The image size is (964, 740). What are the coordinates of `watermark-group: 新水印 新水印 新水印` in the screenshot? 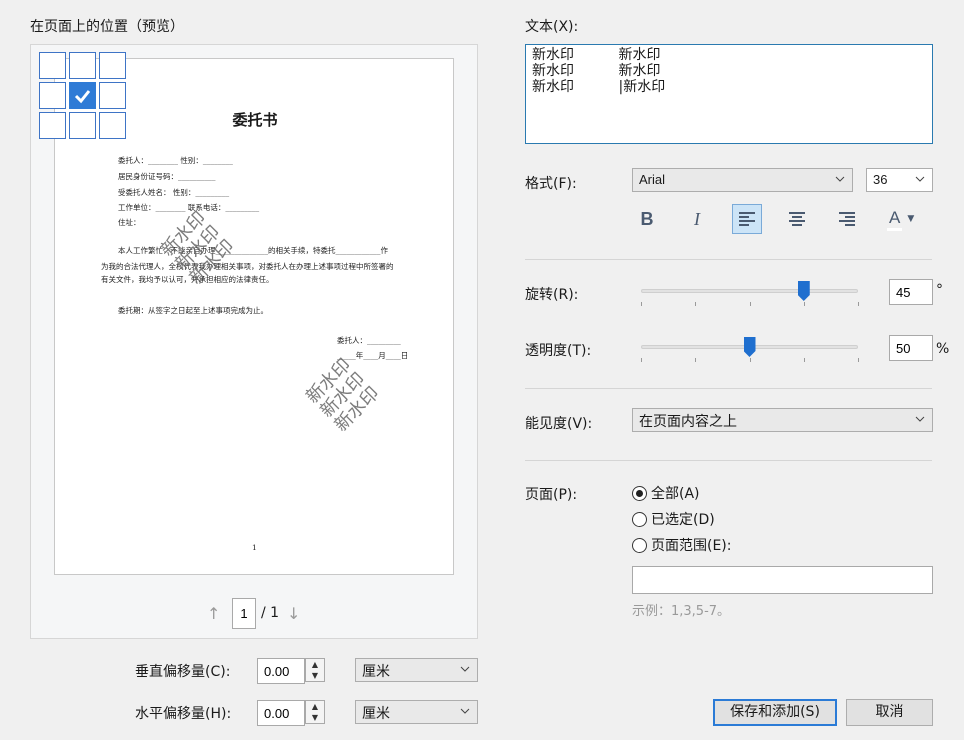 It's located at (343, 395).